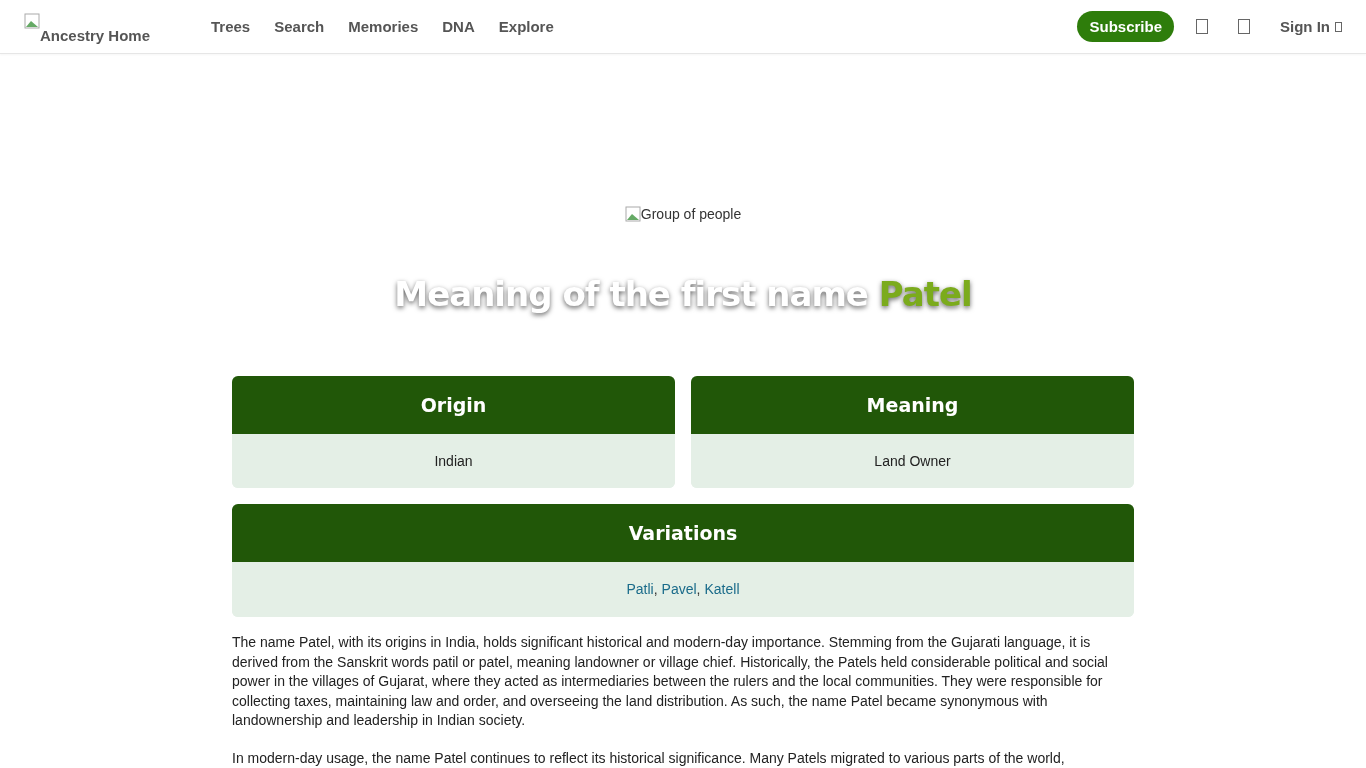  Describe the element at coordinates (670, 681) in the screenshot. I see `paragraph: The name Patel, with its origins in India, holds significant historical and modern-day importance. Stemming from the Gujarati language, it is derived from the Sanskrit words patil or patel, meaning landowner or village chief. Historically, the Patels held considerable political and social power in the villages of Gujarat, where they acted as intermediaries between the rulers and the local communities. They were responsible for collecting taxes, maintaining law and order, and overseeing the land distribution. As such, the name Patel became synonymous with landownership and leadership in Indian society.` at that location.